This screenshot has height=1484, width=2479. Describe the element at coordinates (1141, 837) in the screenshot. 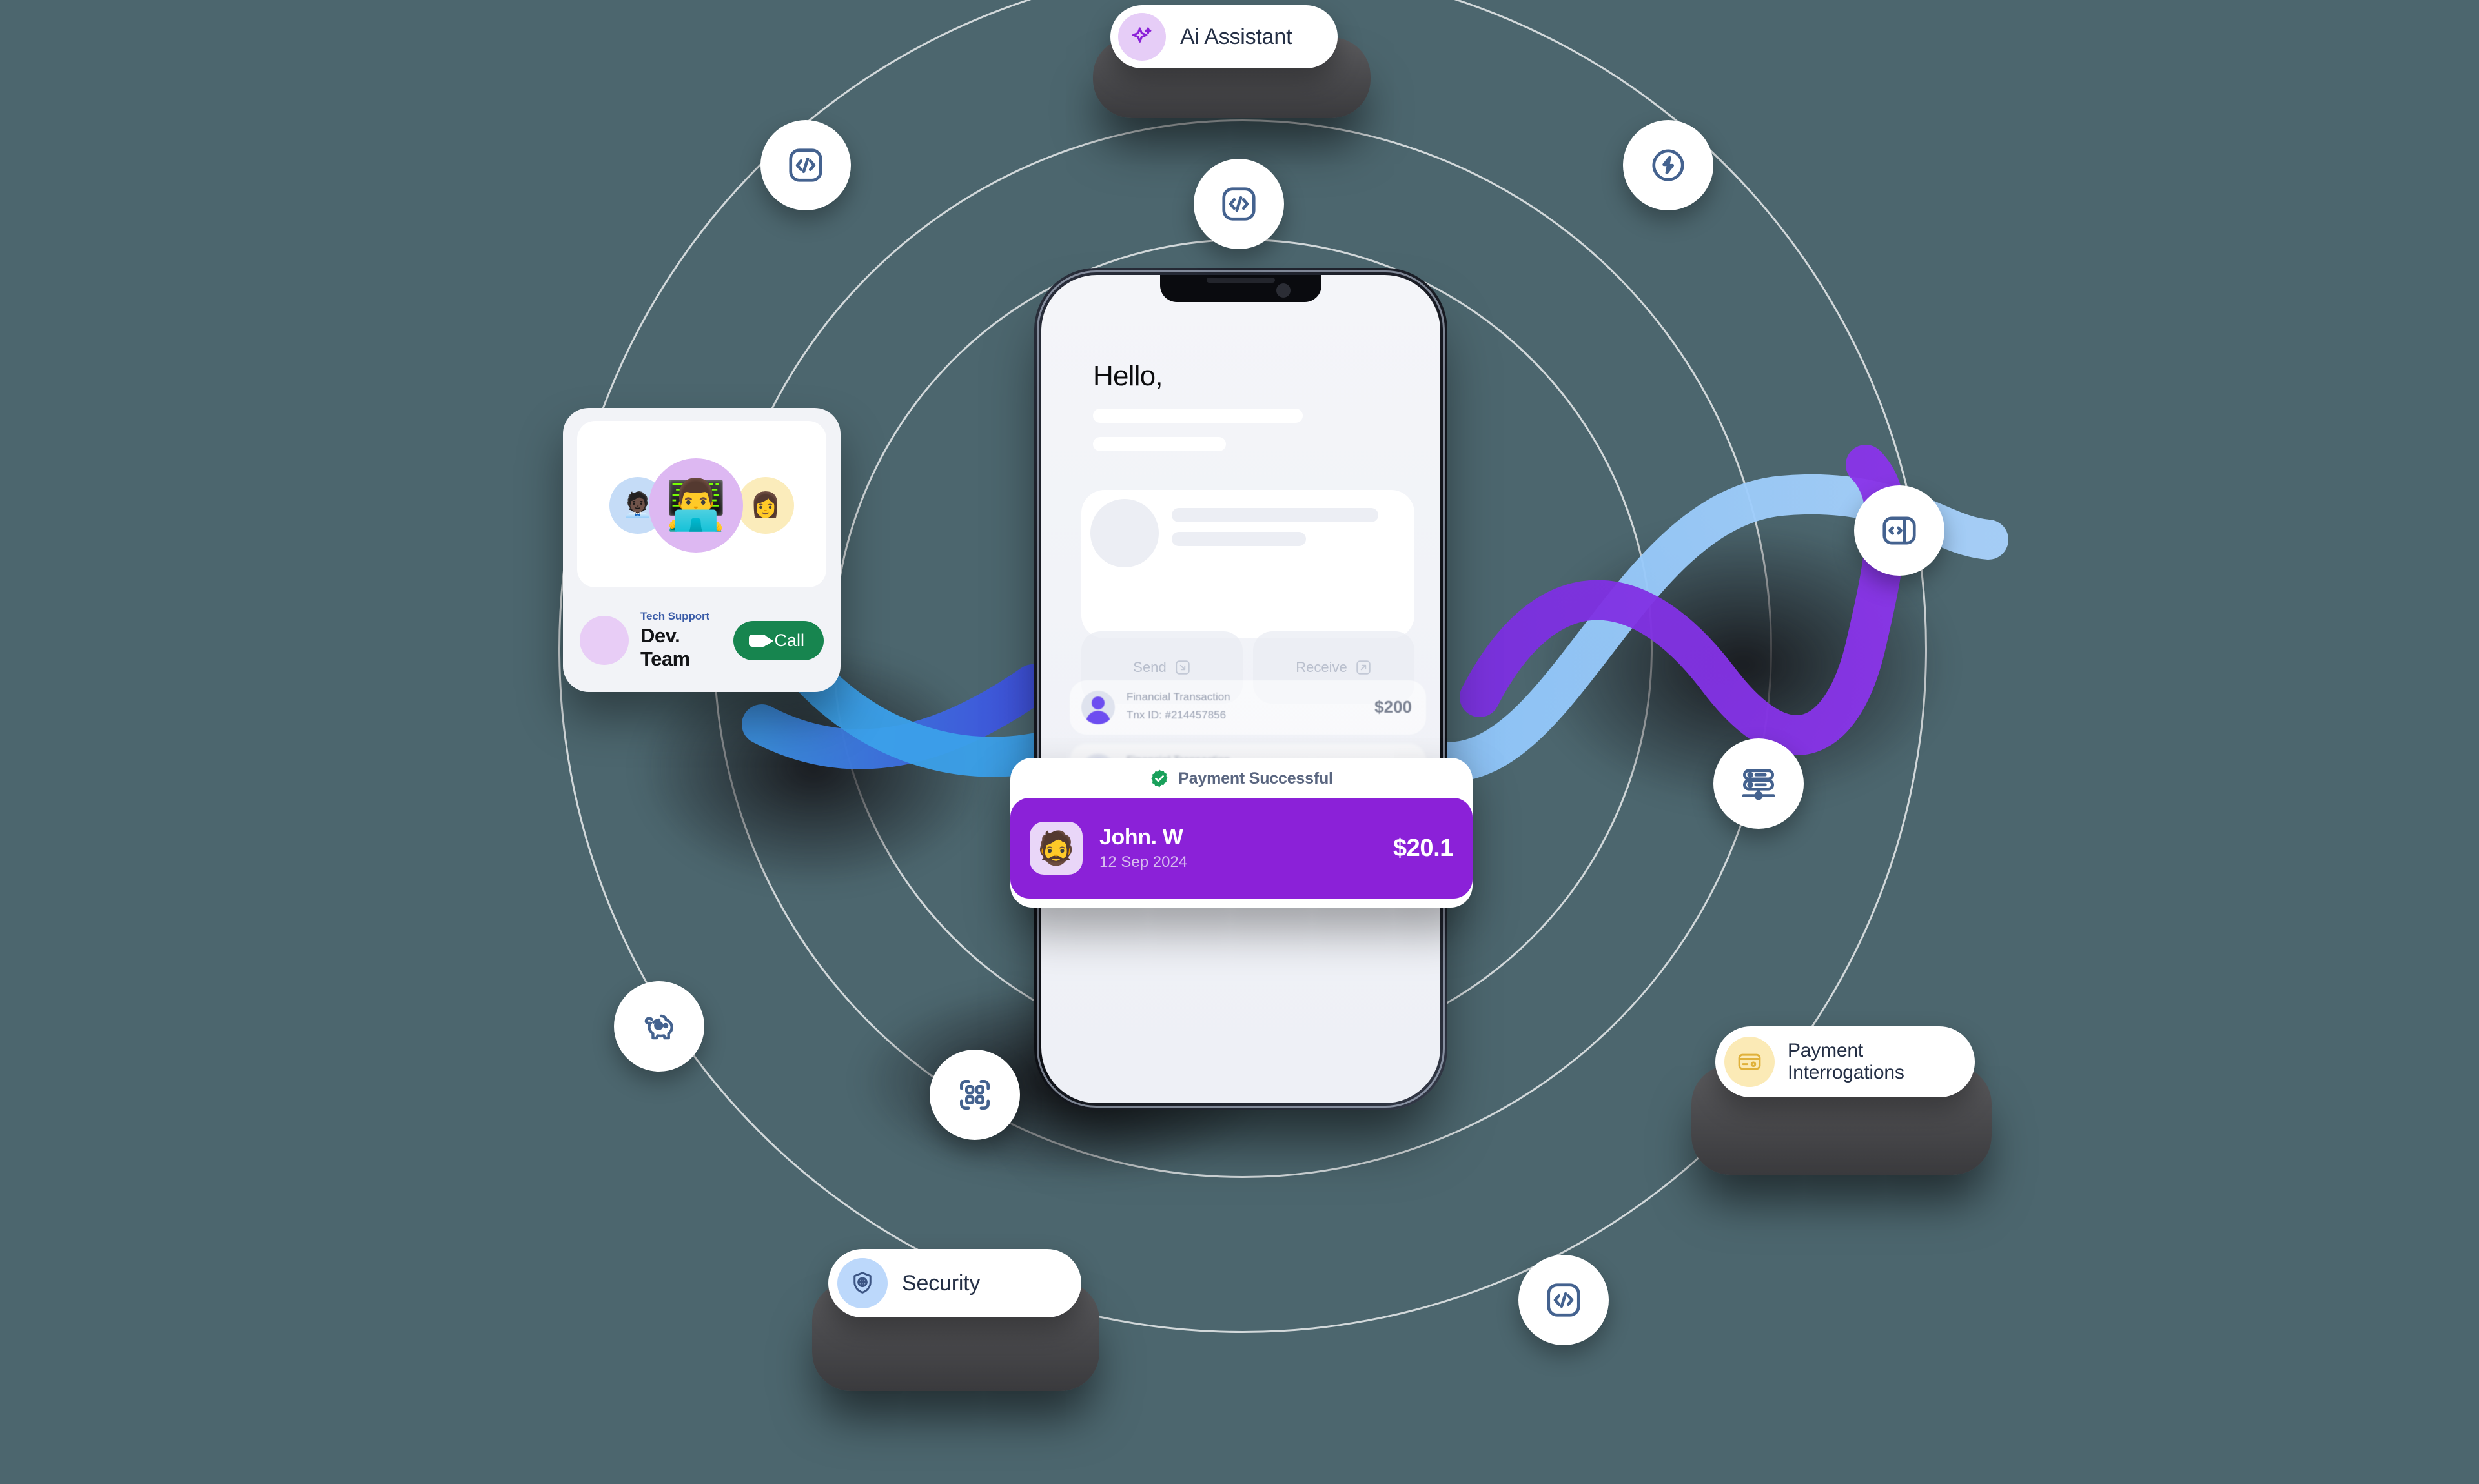

I see `payer-name: John. W` at that location.